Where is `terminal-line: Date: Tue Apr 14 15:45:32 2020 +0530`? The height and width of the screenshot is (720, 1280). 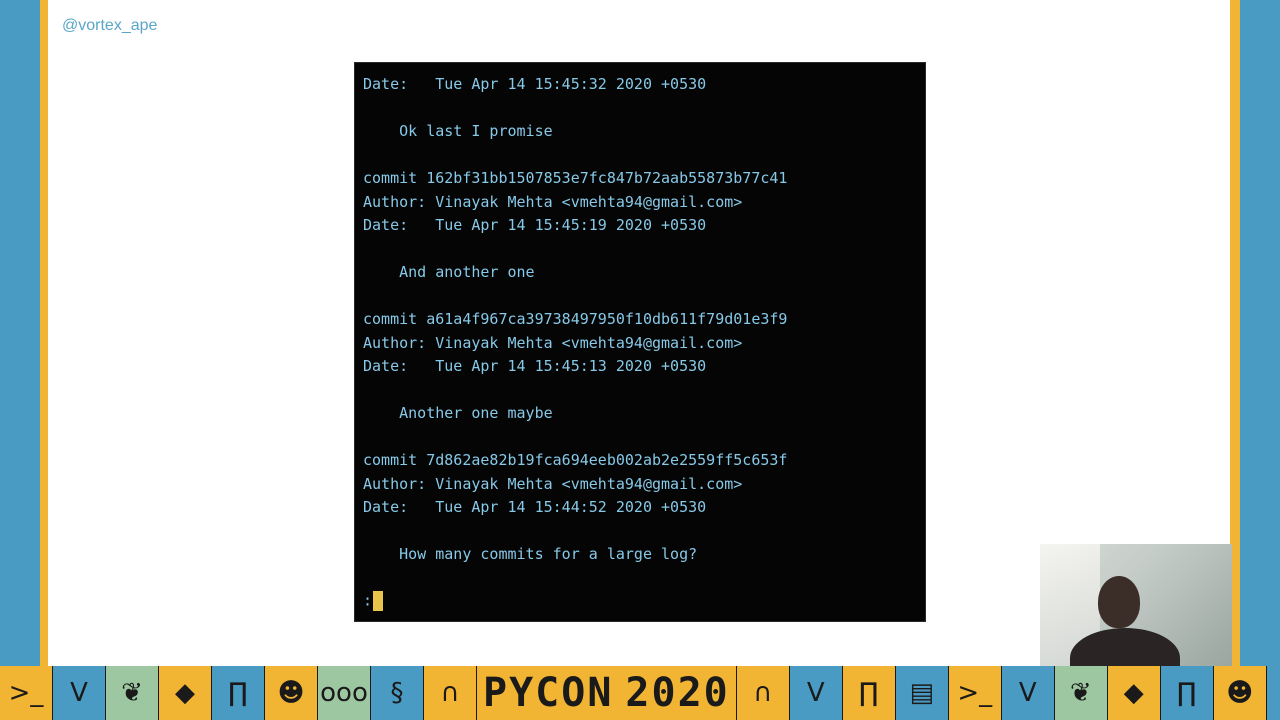
terminal-line: Date: Tue Apr 14 15:45:32 2020 +0530 is located at coordinates (535, 84).